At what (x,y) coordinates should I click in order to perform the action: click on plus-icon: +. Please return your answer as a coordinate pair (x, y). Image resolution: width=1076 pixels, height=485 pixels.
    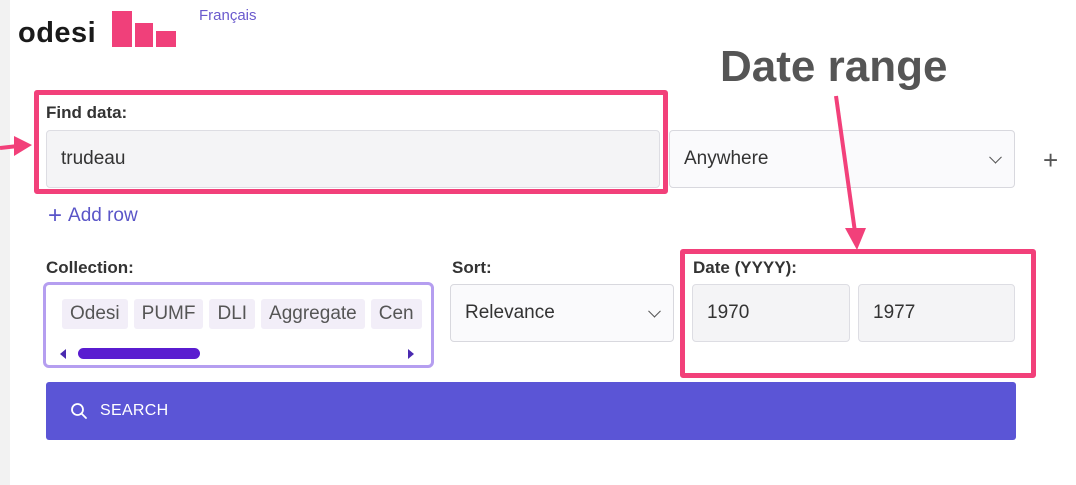
    Looking at the image, I should click on (55, 215).